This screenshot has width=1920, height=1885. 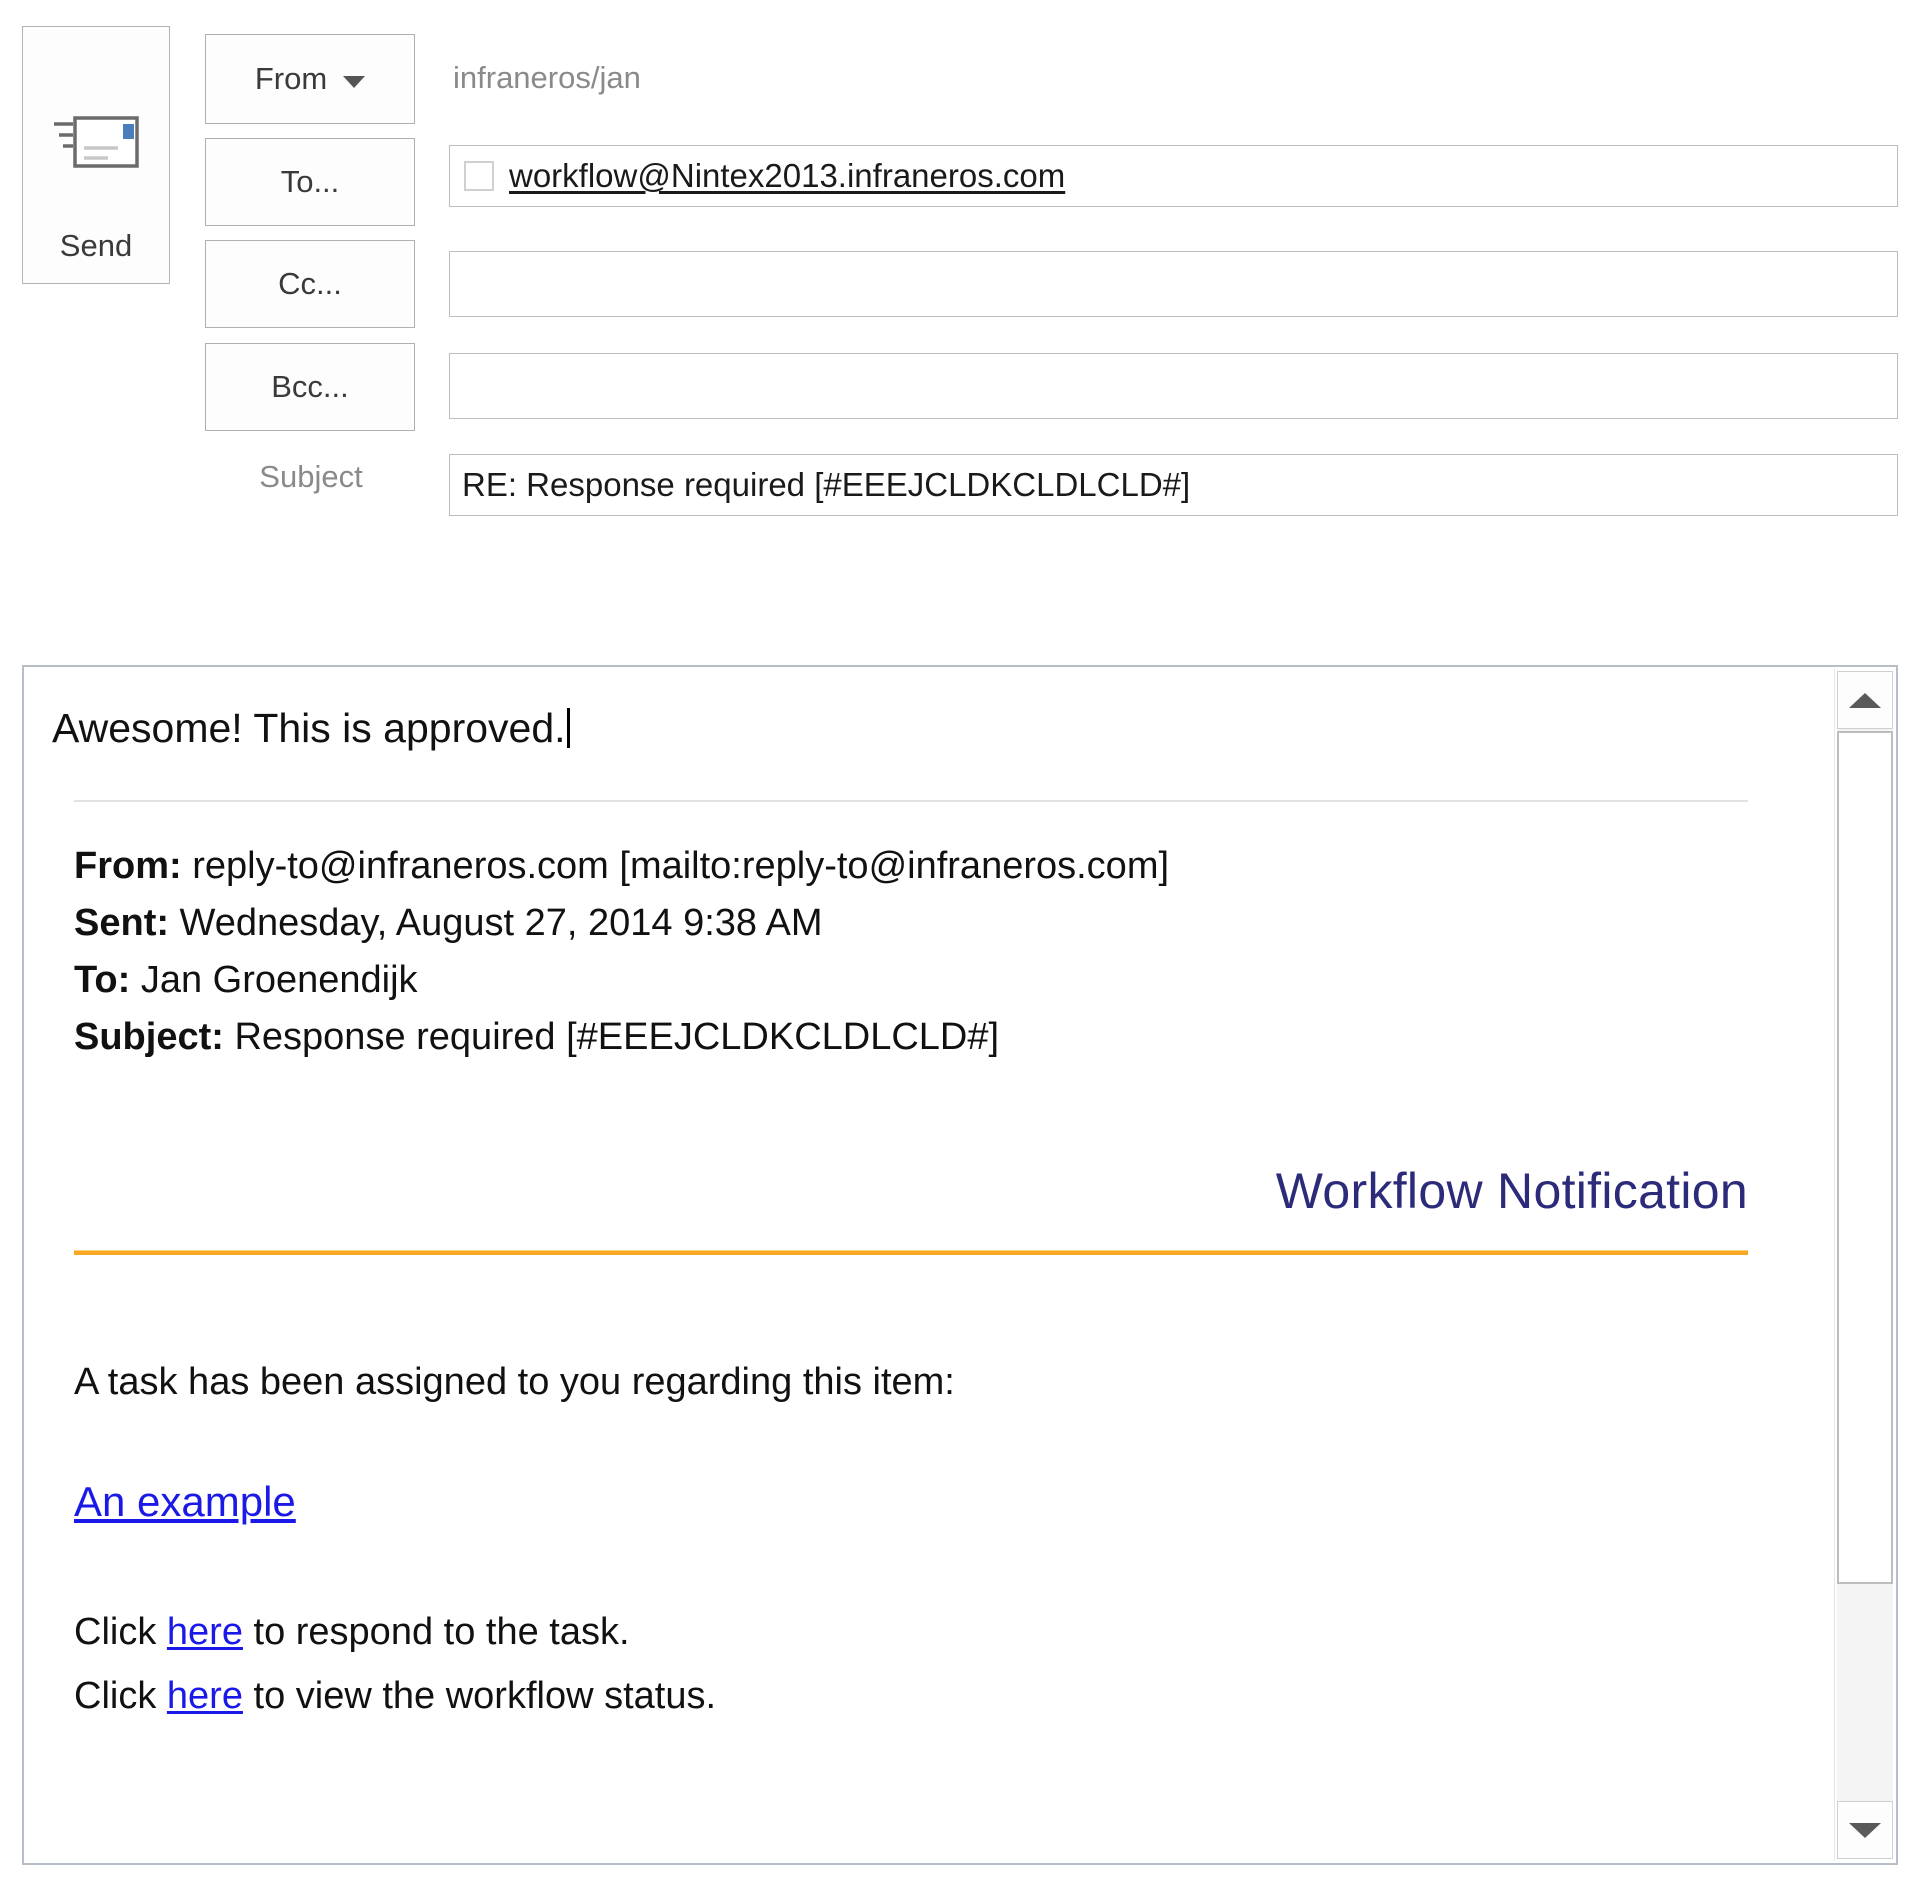 What do you see at coordinates (205, 1696) in the screenshot?
I see `status-here-link: here` at bounding box center [205, 1696].